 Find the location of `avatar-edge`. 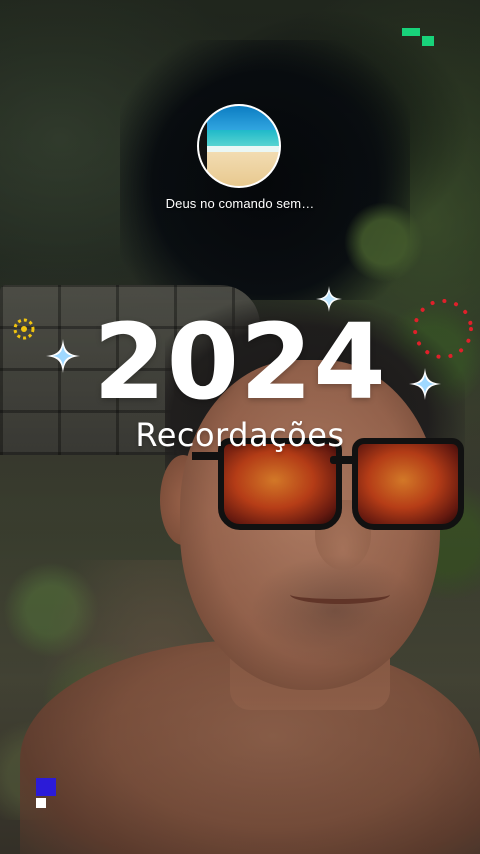

avatar-edge is located at coordinates (203, 146).